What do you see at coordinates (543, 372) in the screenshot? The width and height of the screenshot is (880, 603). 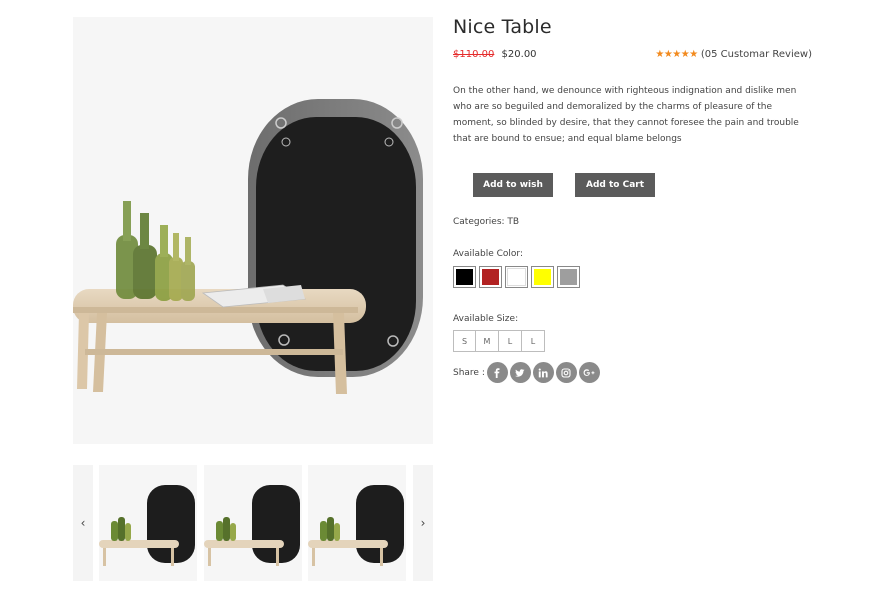 I see `linkedin-icon` at bounding box center [543, 372].